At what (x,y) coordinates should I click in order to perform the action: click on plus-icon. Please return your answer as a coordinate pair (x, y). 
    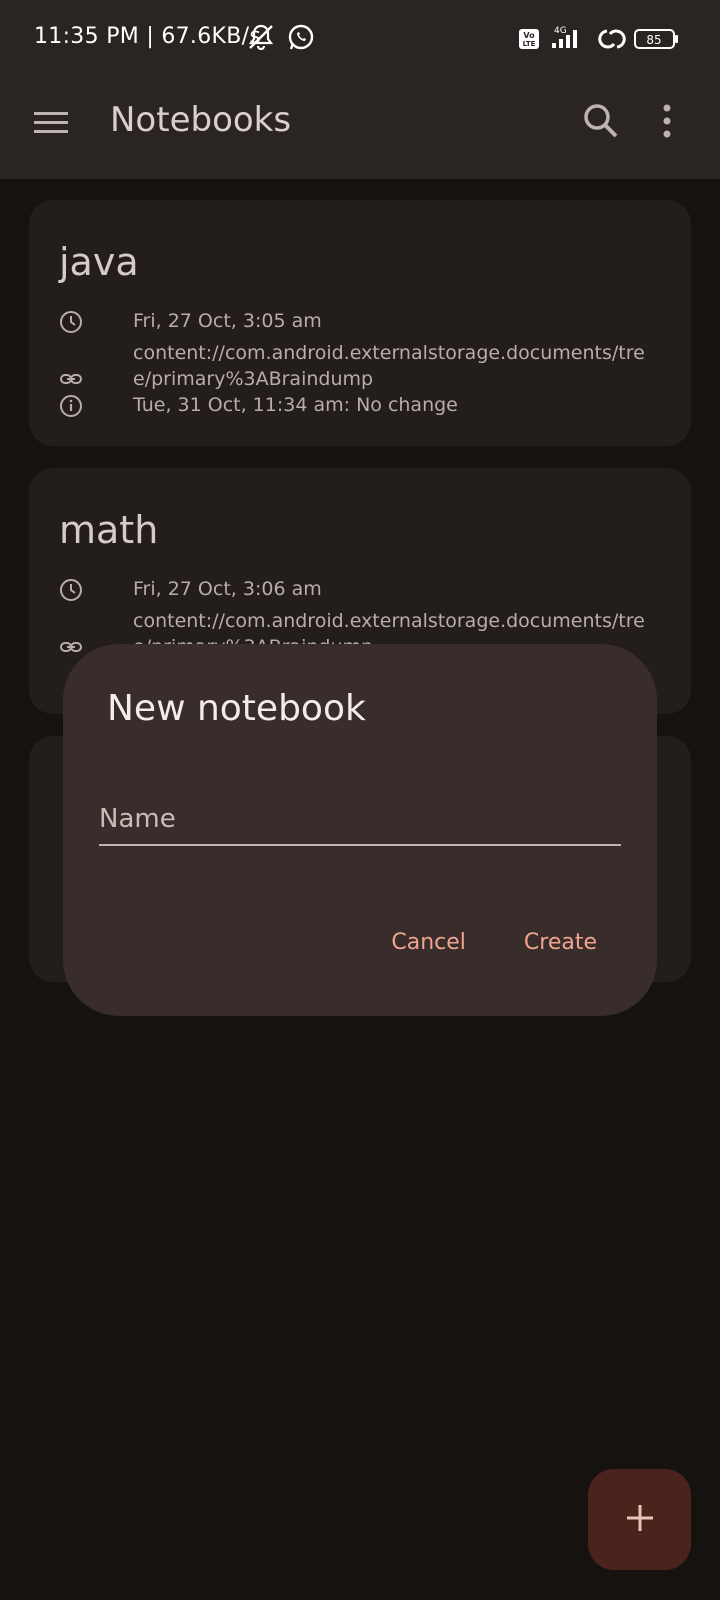
    Looking at the image, I should click on (640, 1520).